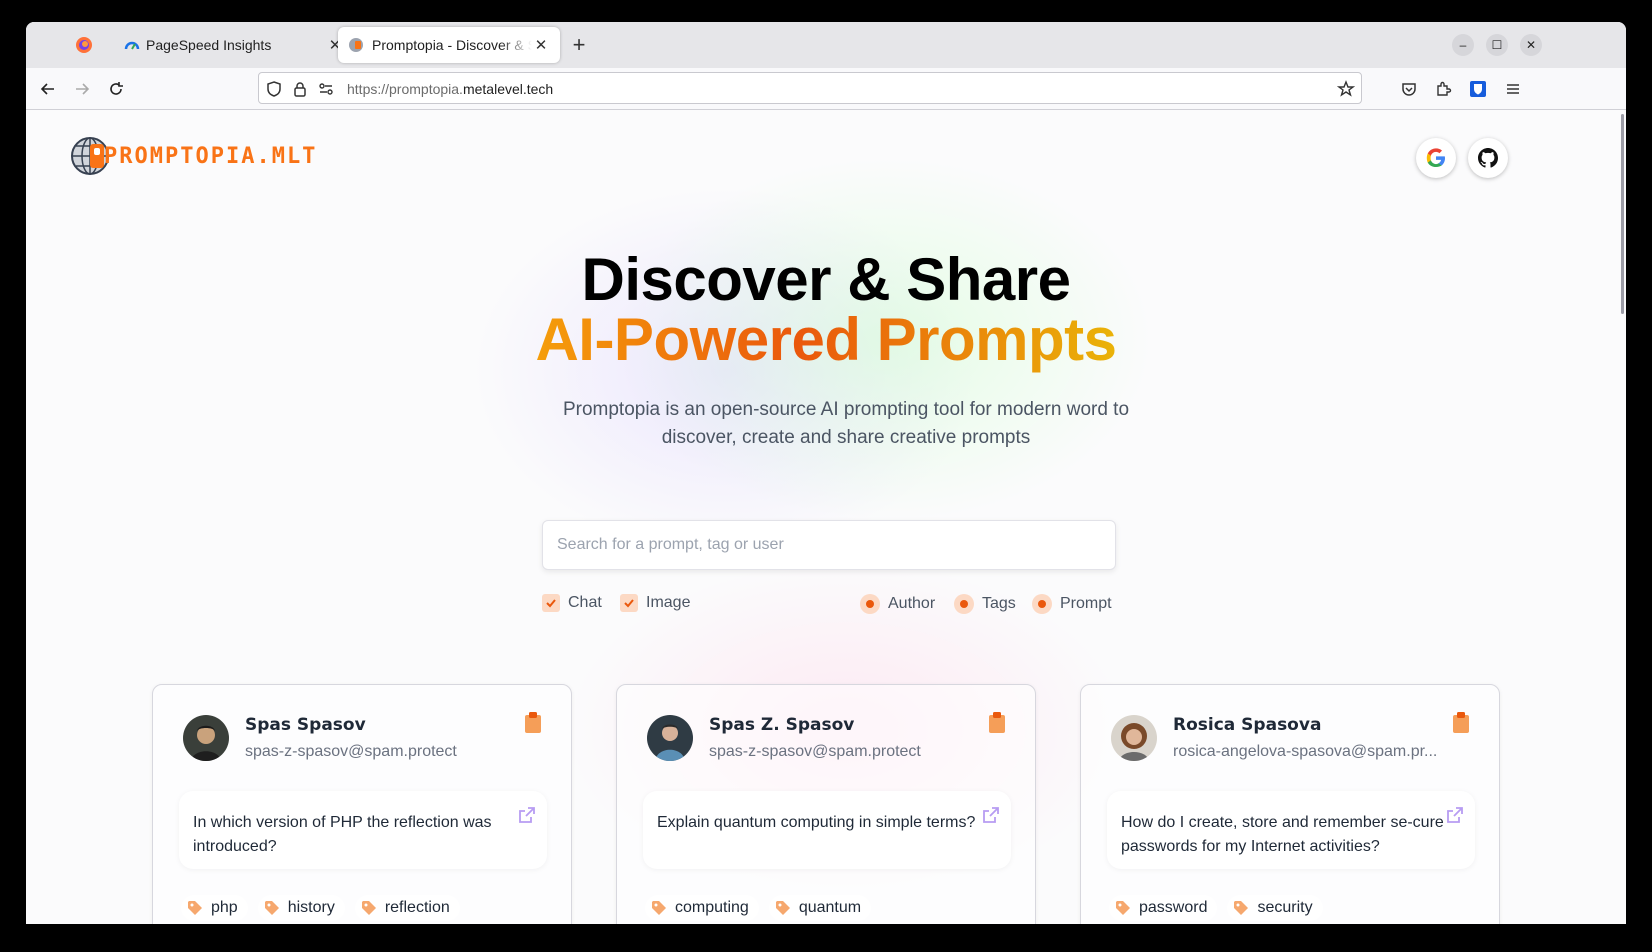  I want to click on tag: password, so click(1163, 908).